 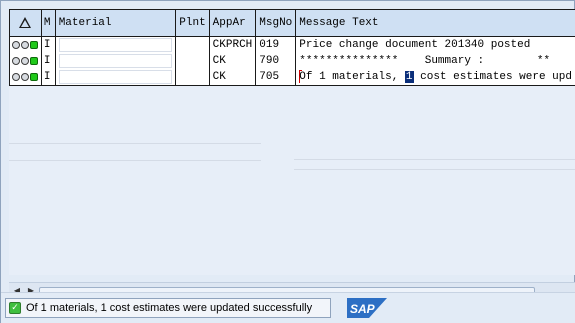 What do you see at coordinates (232, 44) in the screenshot?
I see `application-area-cell: CKPRCH` at bounding box center [232, 44].